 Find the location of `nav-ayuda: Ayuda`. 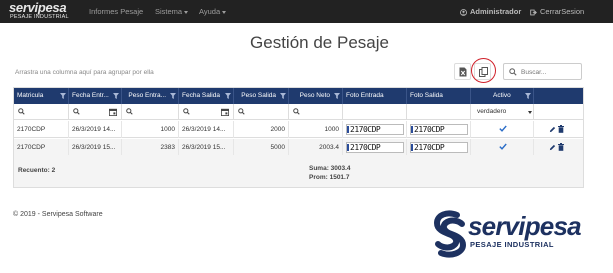

nav-ayuda: Ayuda is located at coordinates (213, 11).